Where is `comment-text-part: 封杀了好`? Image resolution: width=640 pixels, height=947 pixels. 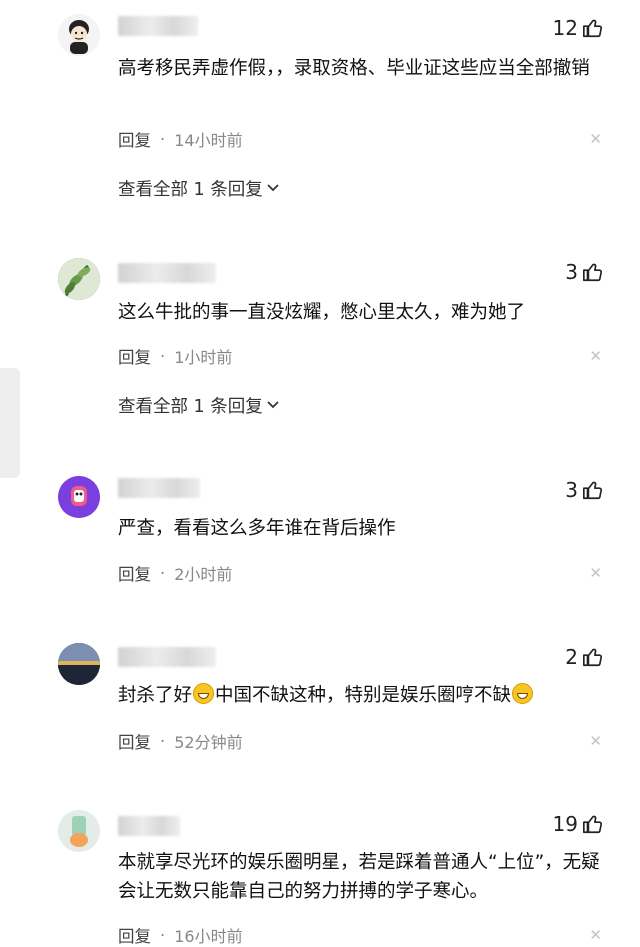 comment-text-part: 封杀了好 is located at coordinates (155, 695).